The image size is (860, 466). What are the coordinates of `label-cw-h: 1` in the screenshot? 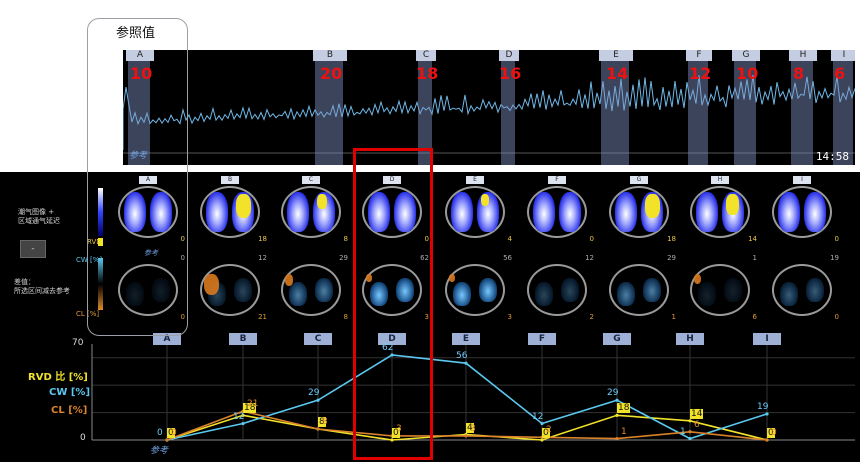 It's located at (683, 431).